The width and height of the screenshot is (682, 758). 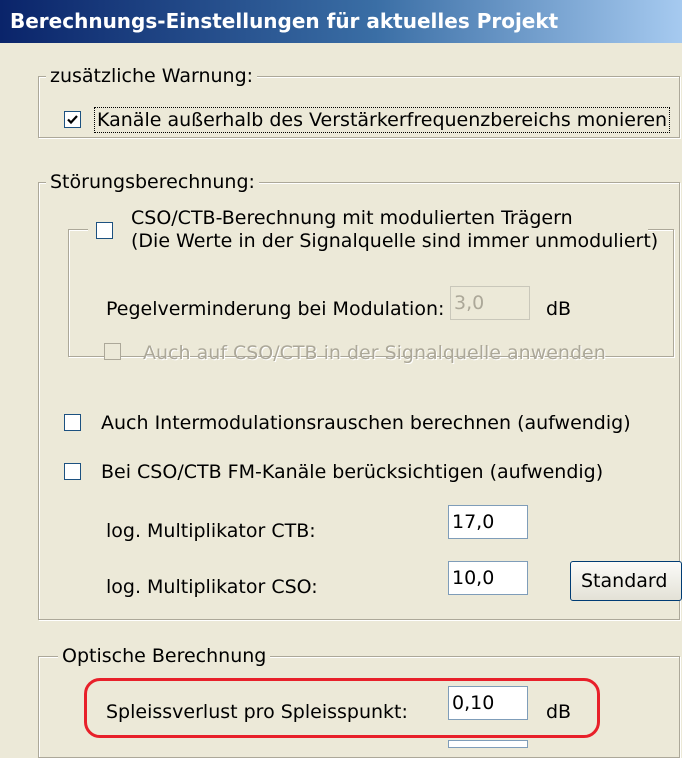 I want to click on splice-loss-highlight, so click(x=342, y=708).